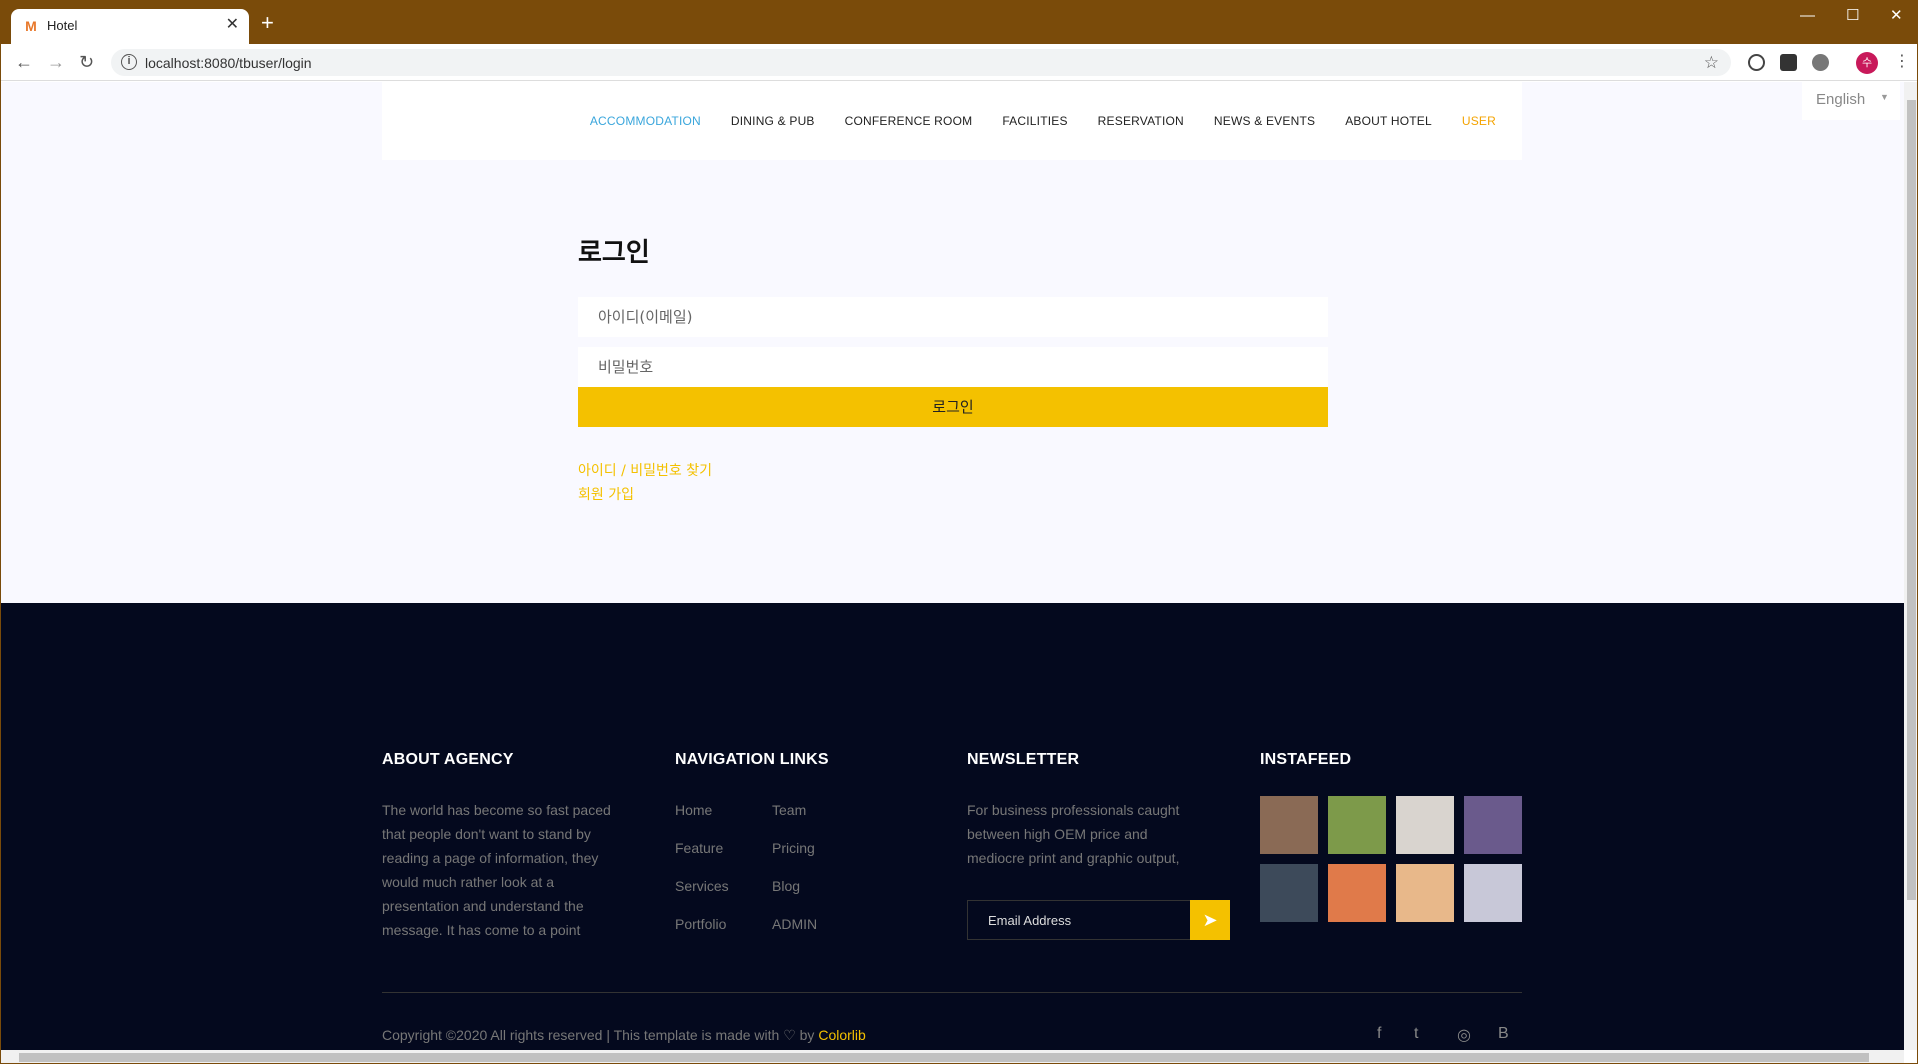  What do you see at coordinates (1884, 97) in the screenshot?
I see `chevron-down-icon: ▼` at bounding box center [1884, 97].